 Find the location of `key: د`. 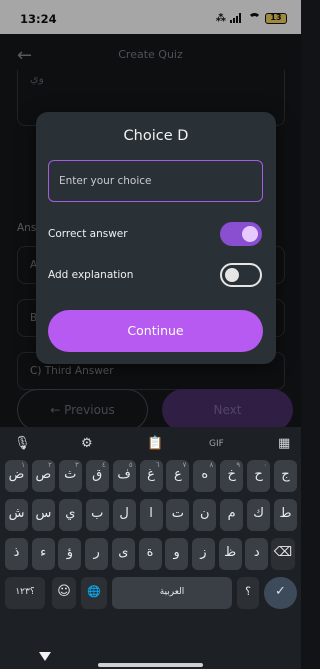

key: د is located at coordinates (257, 554).